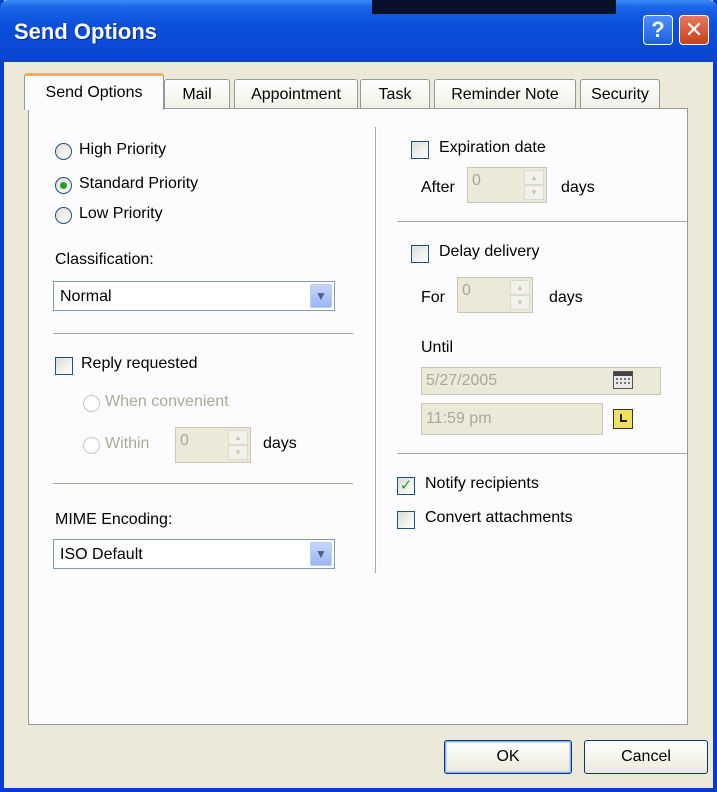 The height and width of the screenshot is (792, 717). What do you see at coordinates (508, 757) in the screenshot?
I see `ok-button: OK` at bounding box center [508, 757].